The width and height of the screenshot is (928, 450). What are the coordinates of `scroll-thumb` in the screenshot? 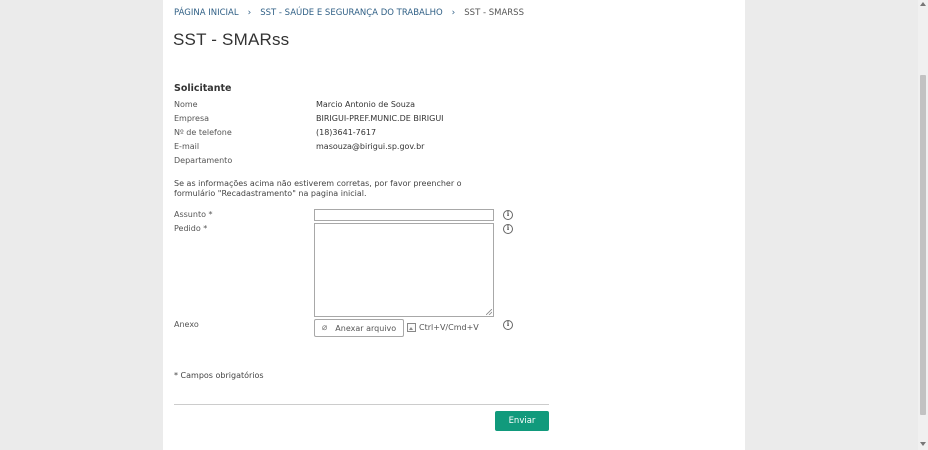 It's located at (923, 245).